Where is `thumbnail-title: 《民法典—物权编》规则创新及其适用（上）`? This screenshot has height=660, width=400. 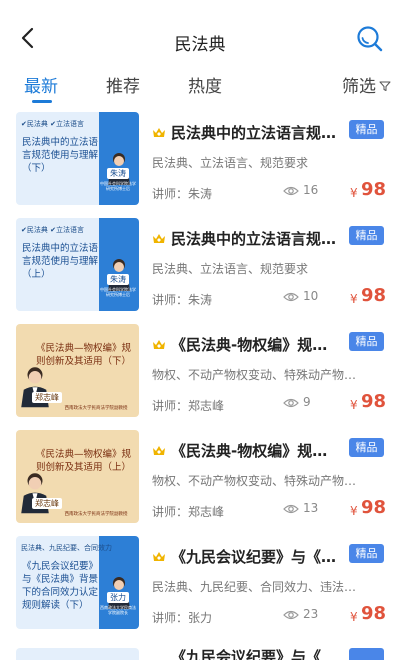 thumbnail-title: 《民法典—物权编》规则创新及其适用（上） is located at coordinates (84, 461).